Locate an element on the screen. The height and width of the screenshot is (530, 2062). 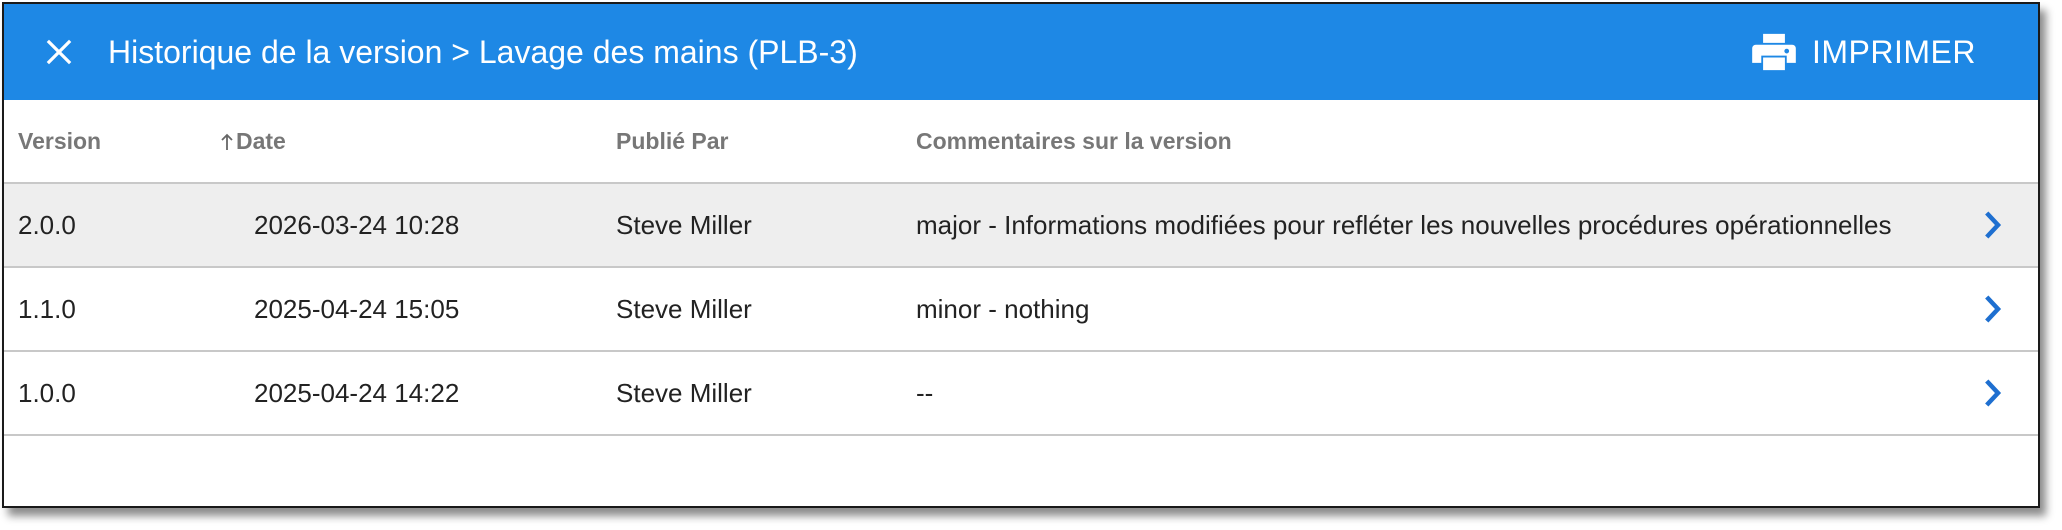
date-cell: 2026-03-24 10:28 is located at coordinates (357, 225).